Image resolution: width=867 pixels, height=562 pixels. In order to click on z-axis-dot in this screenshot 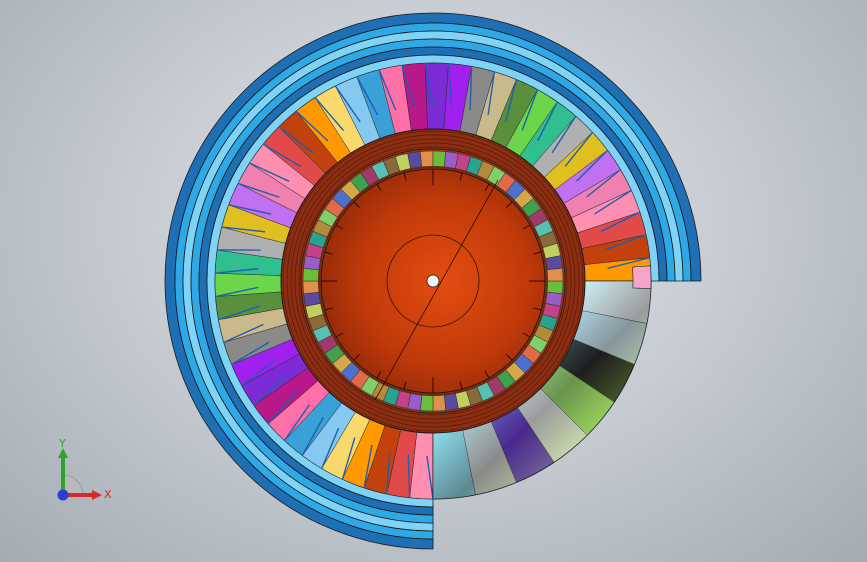, I will do `click(63, 495)`.